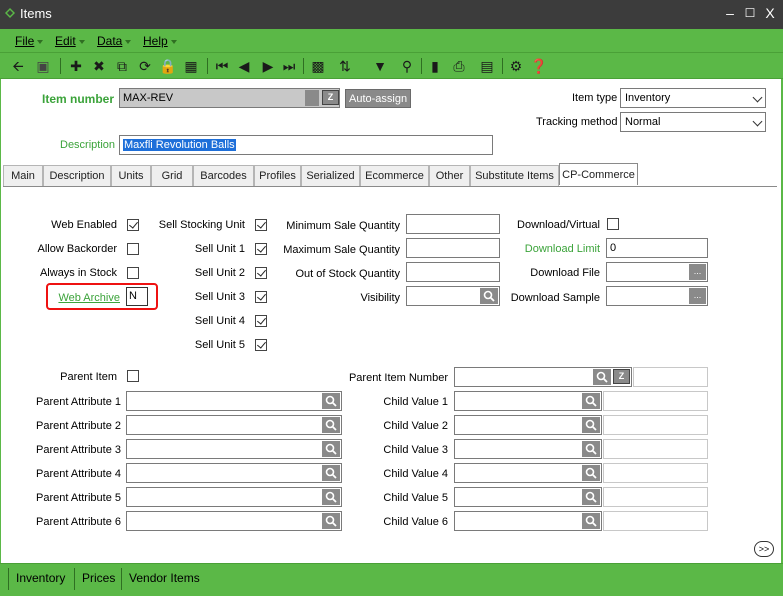 This screenshot has height=596, width=783. What do you see at coordinates (40, 578) in the screenshot?
I see `bottom-tab-inventory: Inventory` at bounding box center [40, 578].